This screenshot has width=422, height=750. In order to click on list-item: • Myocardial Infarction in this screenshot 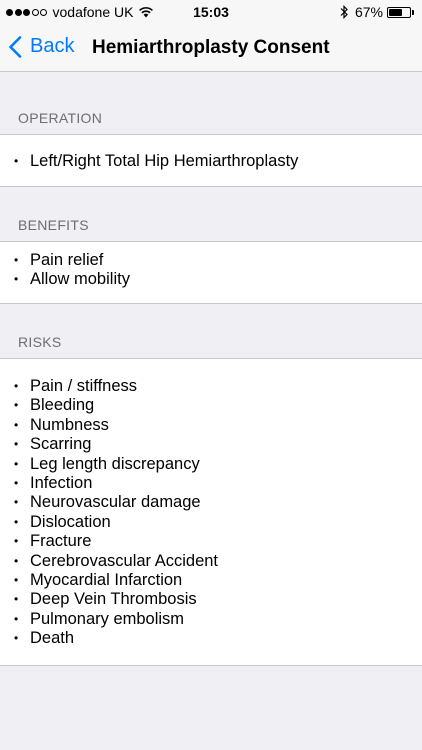, I will do `click(116, 580)`.